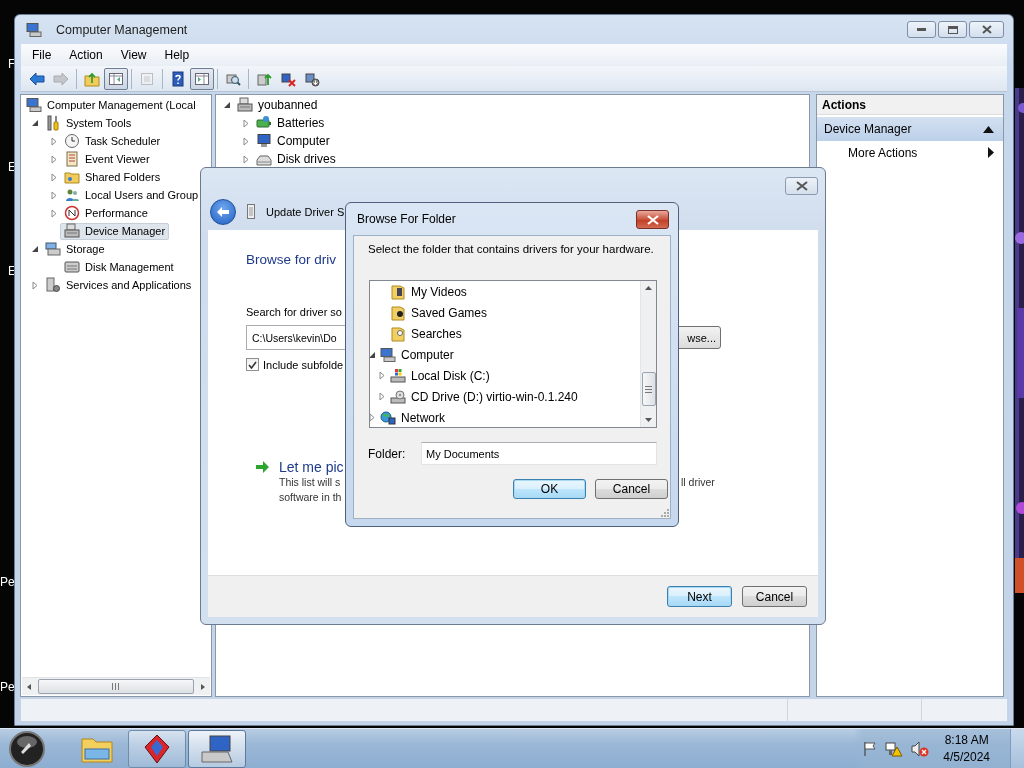 The image size is (1024, 768). Describe the element at coordinates (288, 78) in the screenshot. I see `uninstall-icon` at that location.